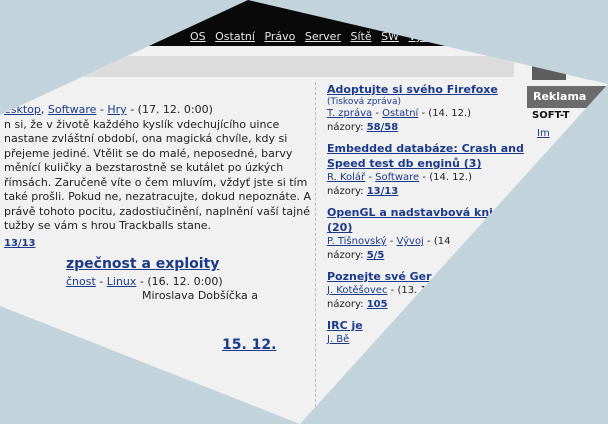 The height and width of the screenshot is (424, 608). What do you see at coordinates (424, 220) in the screenshot?
I see `news-title: OpenGL a nadstavbová kni GLU (20)` at bounding box center [424, 220].